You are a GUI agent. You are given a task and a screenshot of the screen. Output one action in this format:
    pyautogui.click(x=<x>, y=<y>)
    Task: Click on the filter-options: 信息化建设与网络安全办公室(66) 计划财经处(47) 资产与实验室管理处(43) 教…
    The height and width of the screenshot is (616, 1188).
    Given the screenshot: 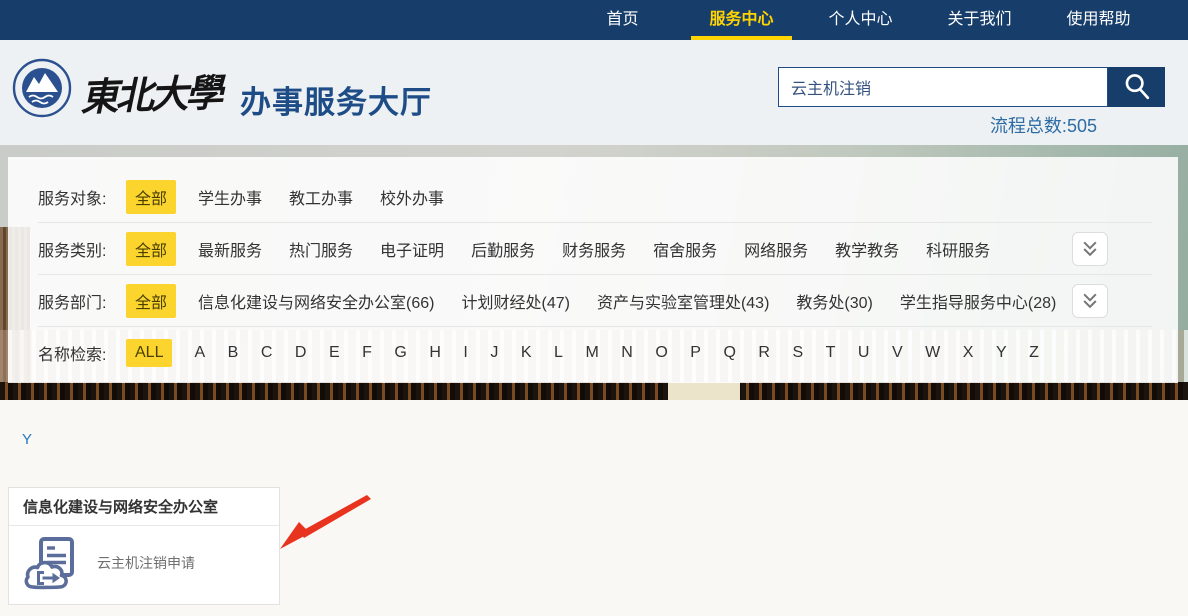 What is the action you would take?
    pyautogui.click(x=640, y=301)
    